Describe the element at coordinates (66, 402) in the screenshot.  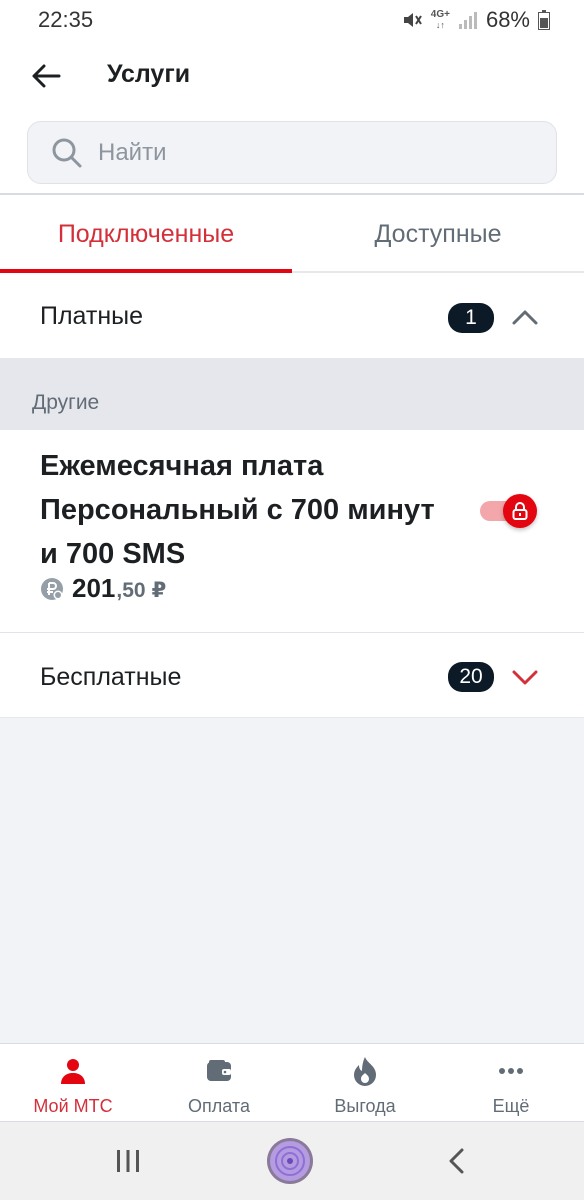
I see `section-label: Другие` at that location.